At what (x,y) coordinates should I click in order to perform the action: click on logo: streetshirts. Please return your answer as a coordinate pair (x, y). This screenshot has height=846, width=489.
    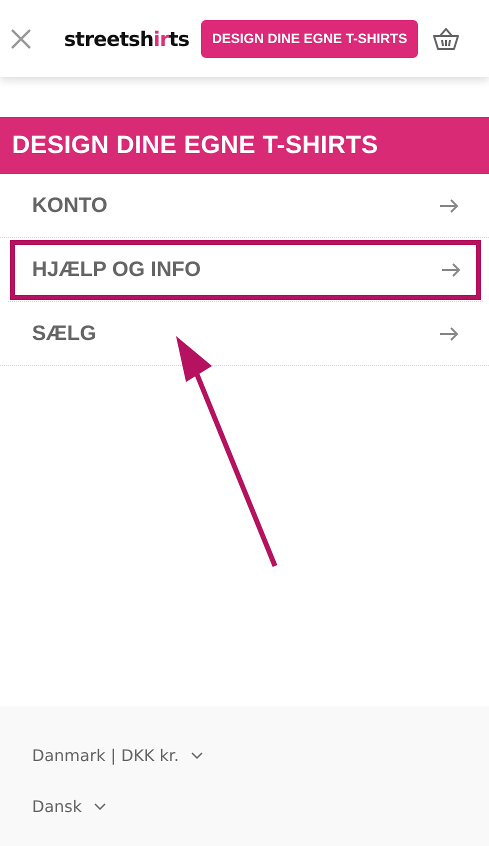
    Looking at the image, I should click on (127, 38).